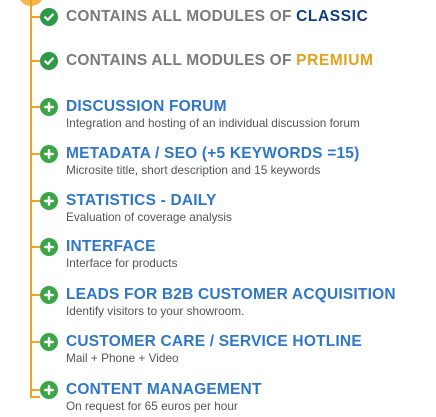  I want to click on feature-item-premium: CONTAINS ALL MODULES OF PREMIUM, so click(202, 61).